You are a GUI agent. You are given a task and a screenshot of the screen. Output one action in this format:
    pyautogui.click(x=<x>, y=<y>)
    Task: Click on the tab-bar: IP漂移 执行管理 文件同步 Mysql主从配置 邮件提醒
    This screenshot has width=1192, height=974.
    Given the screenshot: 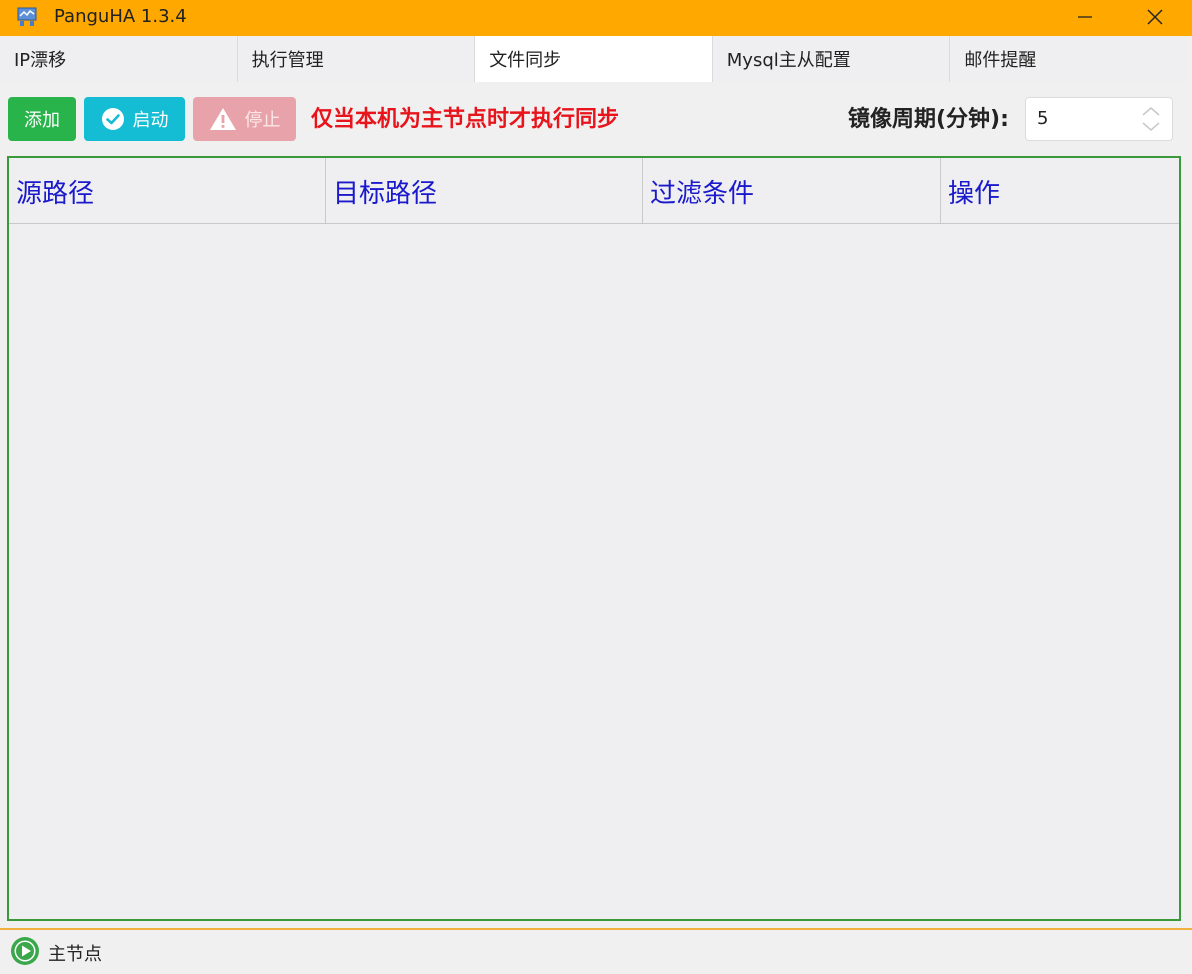 What is the action you would take?
    pyautogui.click(x=594, y=59)
    